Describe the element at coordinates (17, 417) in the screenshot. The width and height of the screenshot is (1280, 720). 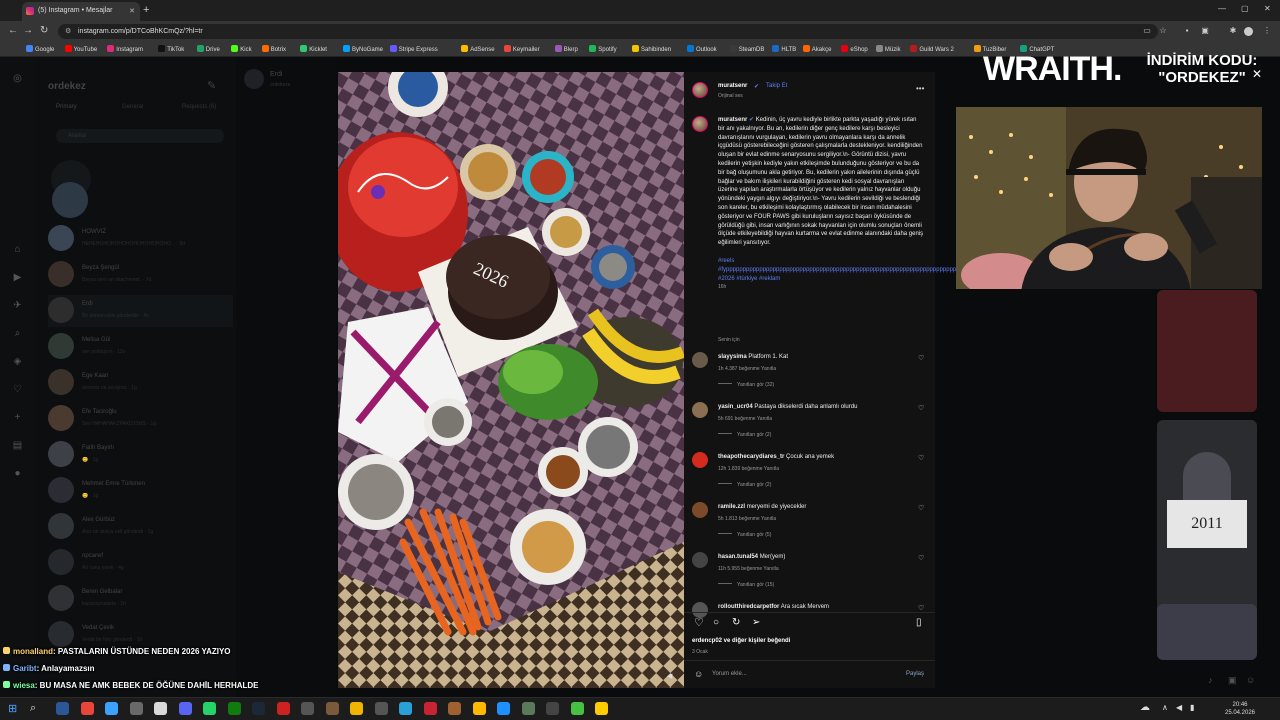
I see `create-icon: +` at that location.